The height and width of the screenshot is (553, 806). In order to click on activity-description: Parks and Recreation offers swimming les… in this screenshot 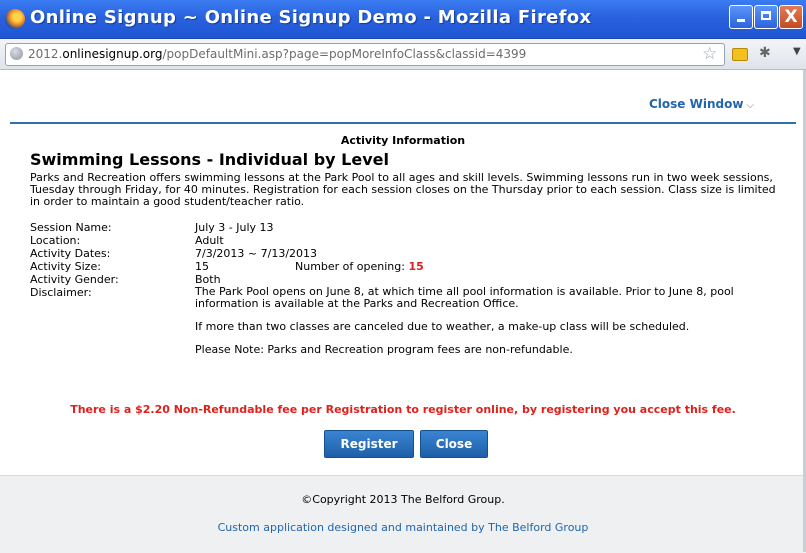, I will do `click(403, 189)`.